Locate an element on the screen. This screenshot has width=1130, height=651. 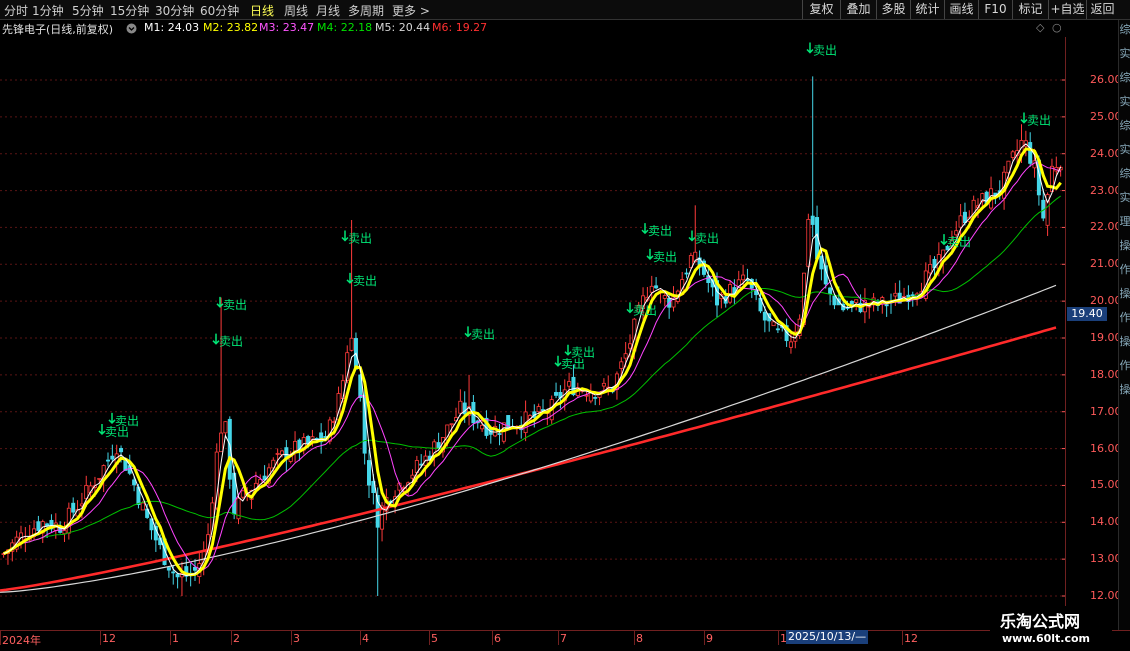
add-watchlist-button: +自选 is located at coordinates (1067, 9).